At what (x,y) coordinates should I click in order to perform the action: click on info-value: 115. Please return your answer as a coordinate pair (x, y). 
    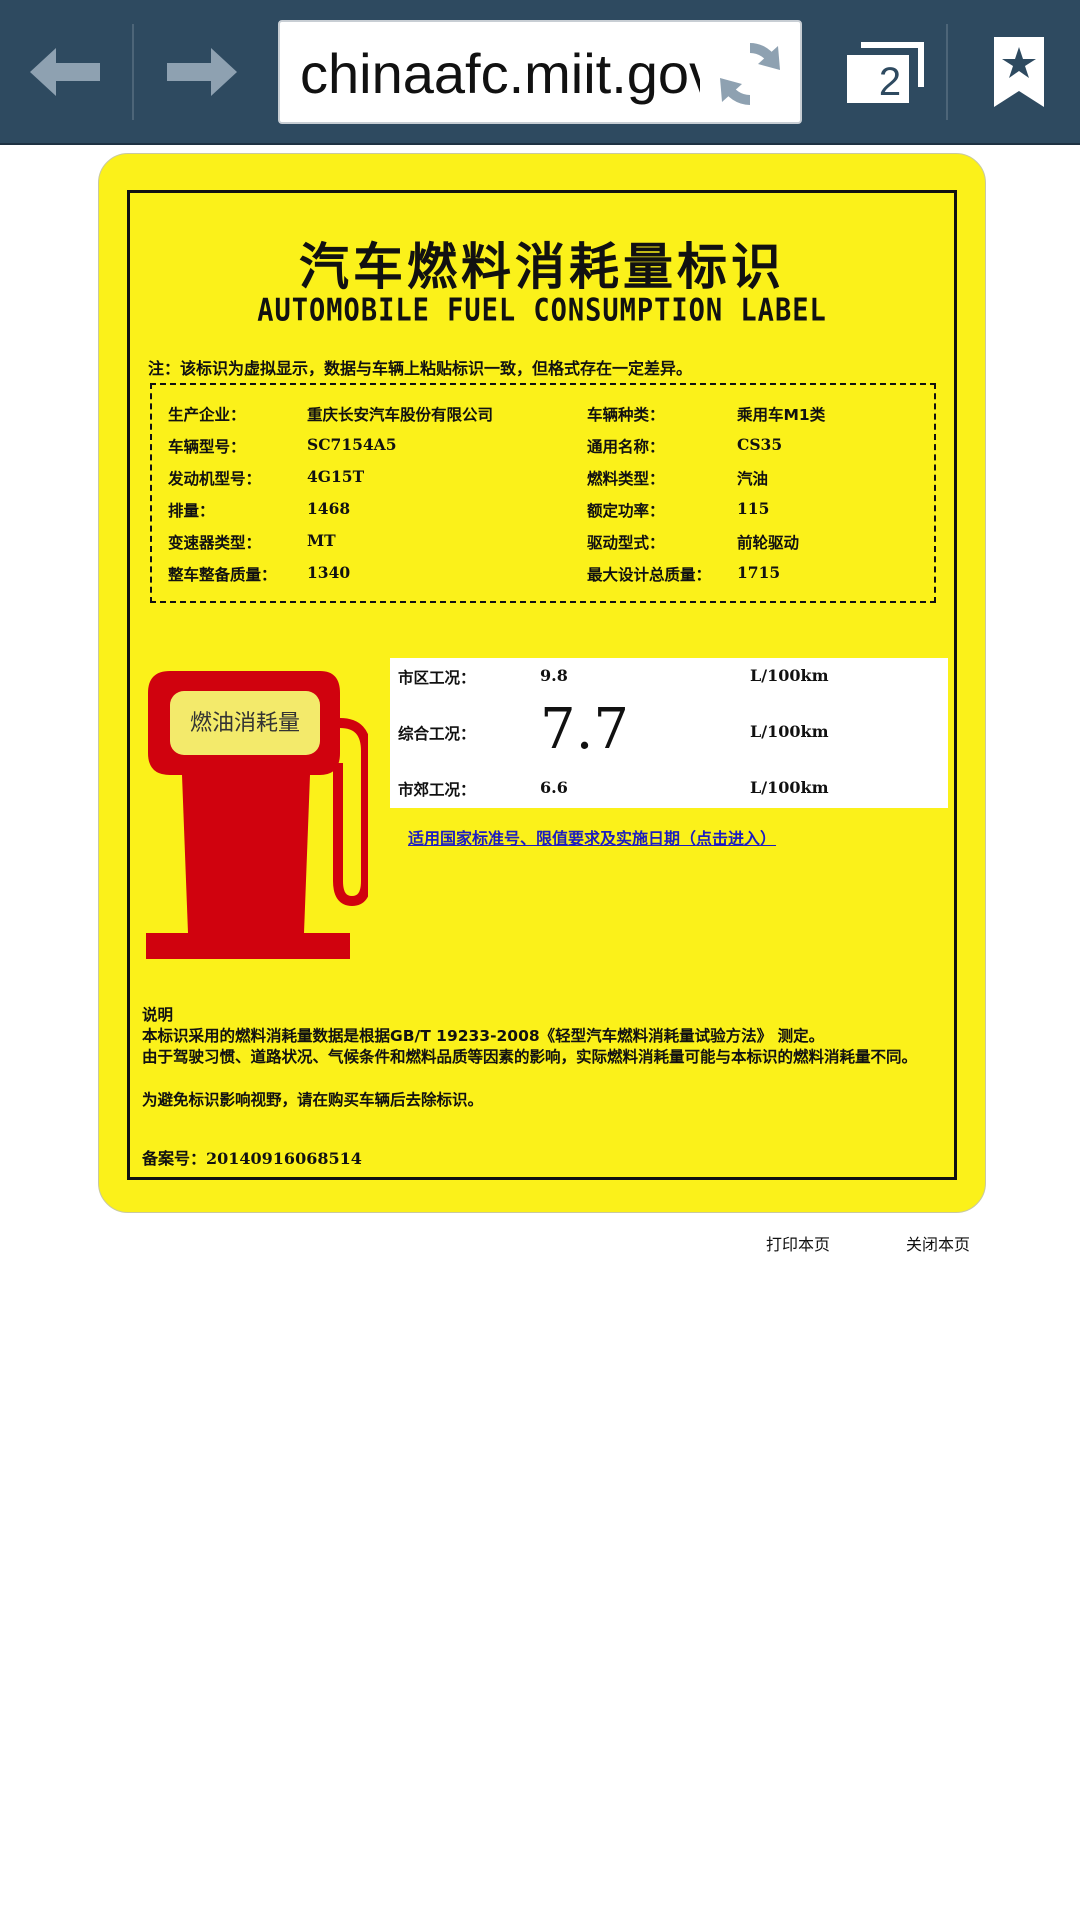
    Looking at the image, I should click on (753, 508).